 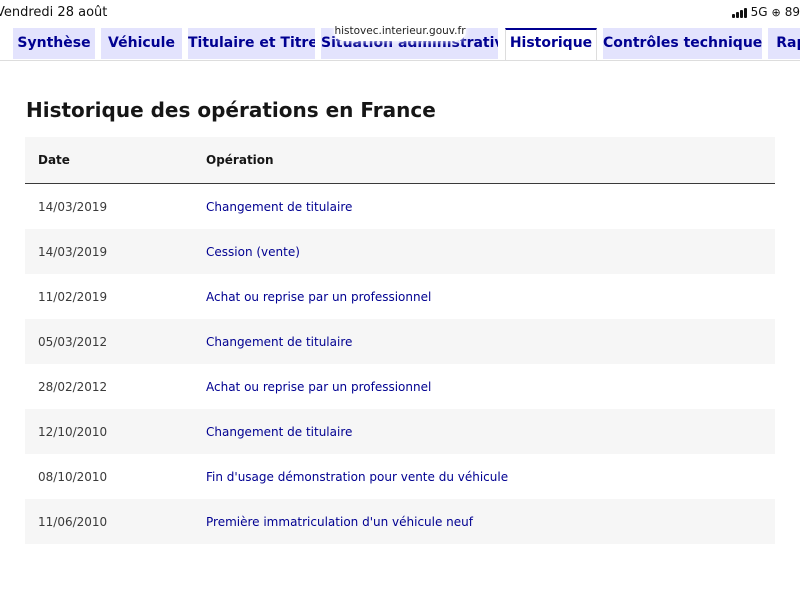 I want to click on battery-percent: 89, so click(x=792, y=12).